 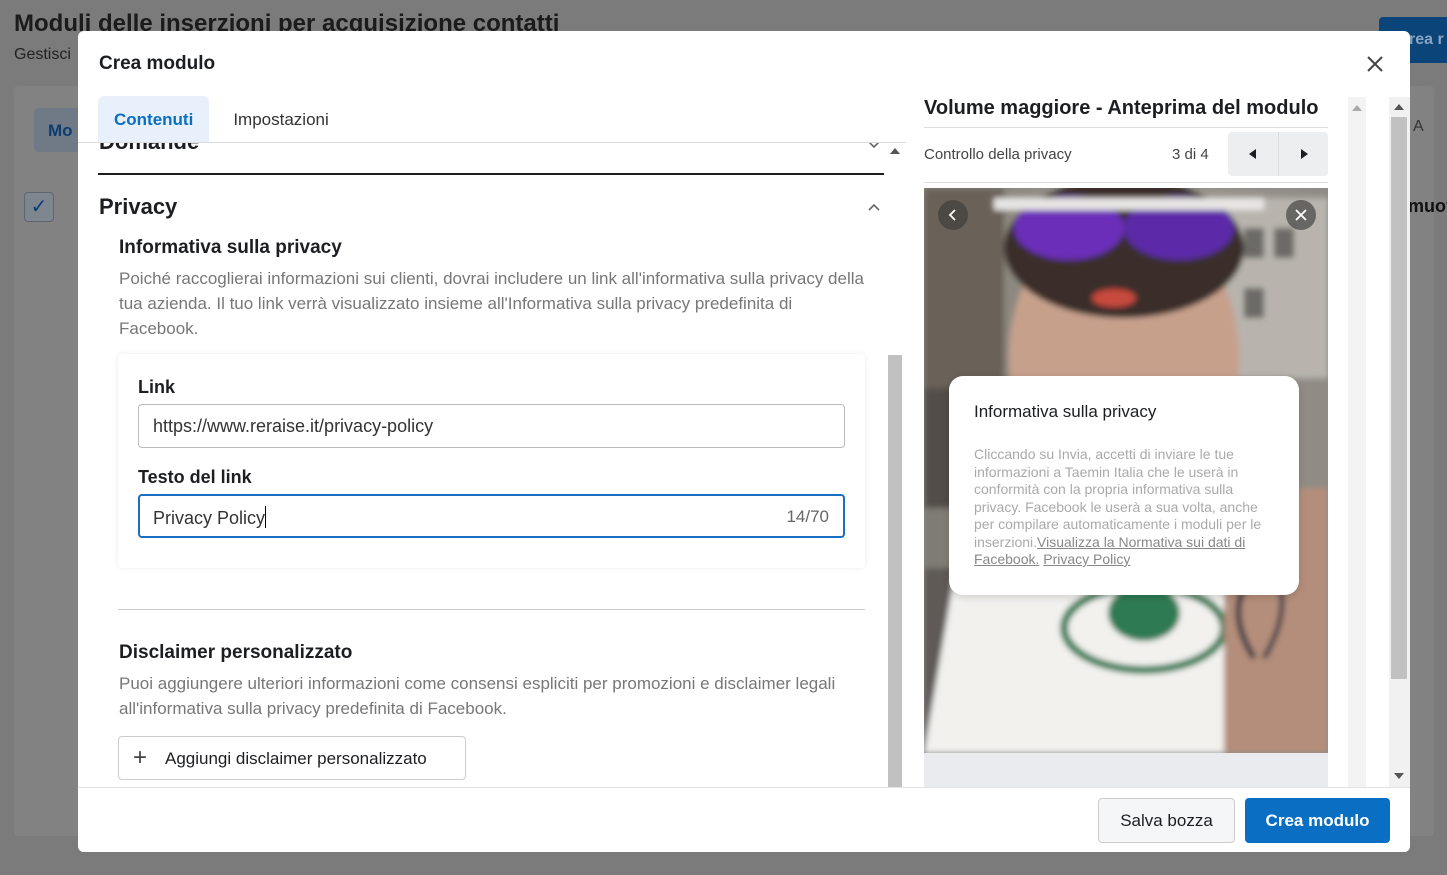 What do you see at coordinates (1399, 776) in the screenshot?
I see `scroll-down-arrow` at bounding box center [1399, 776].